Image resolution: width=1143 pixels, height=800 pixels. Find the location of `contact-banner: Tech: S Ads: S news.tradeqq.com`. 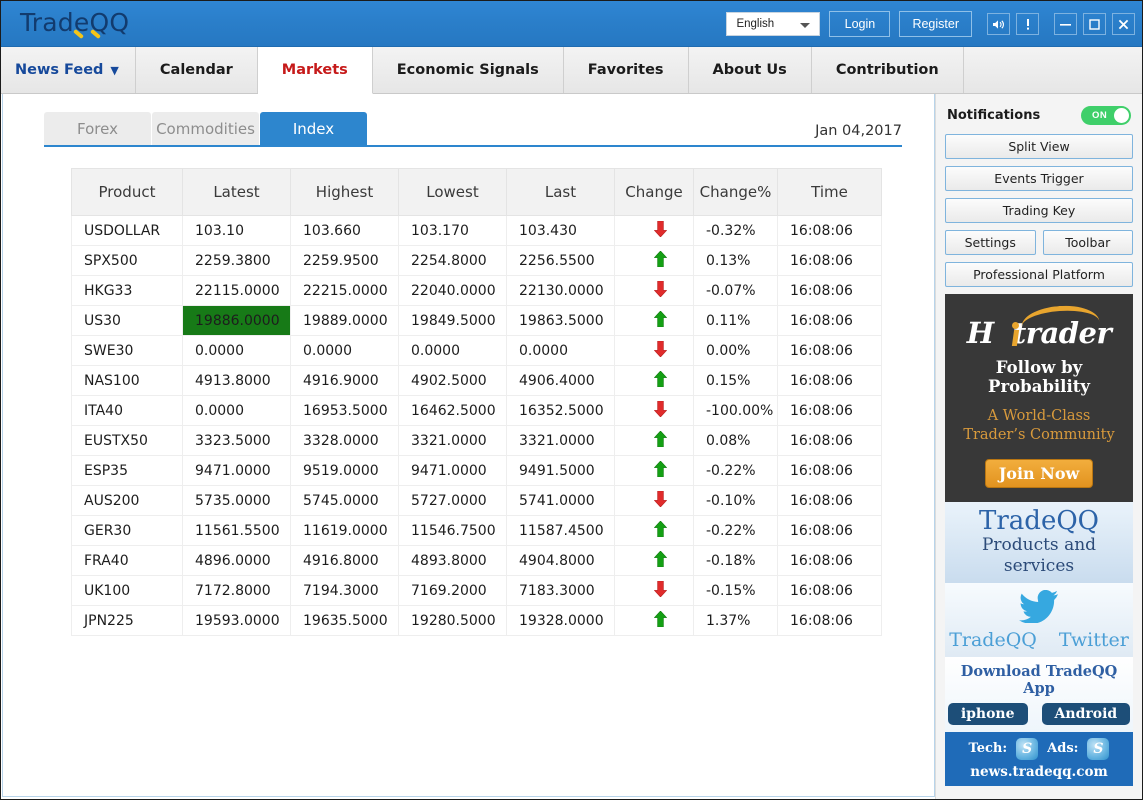

contact-banner: Tech: S Ads: S news.tradeqq.com is located at coordinates (1039, 758).